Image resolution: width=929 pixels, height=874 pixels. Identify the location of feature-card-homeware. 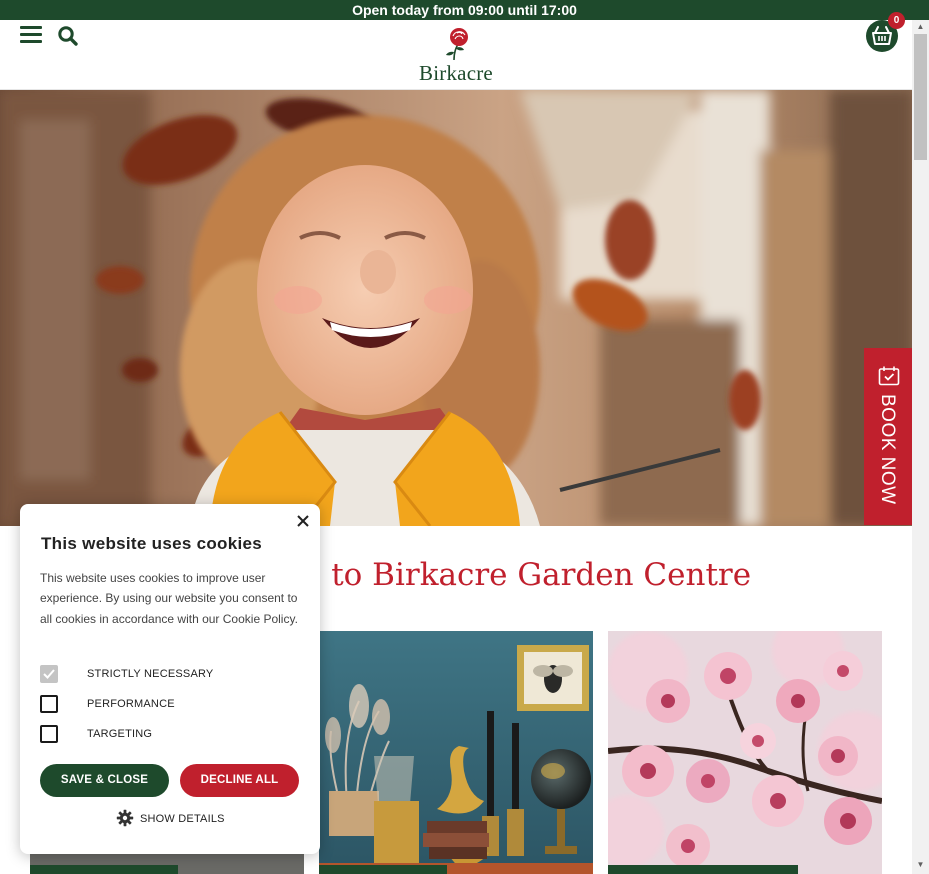
(456, 752).